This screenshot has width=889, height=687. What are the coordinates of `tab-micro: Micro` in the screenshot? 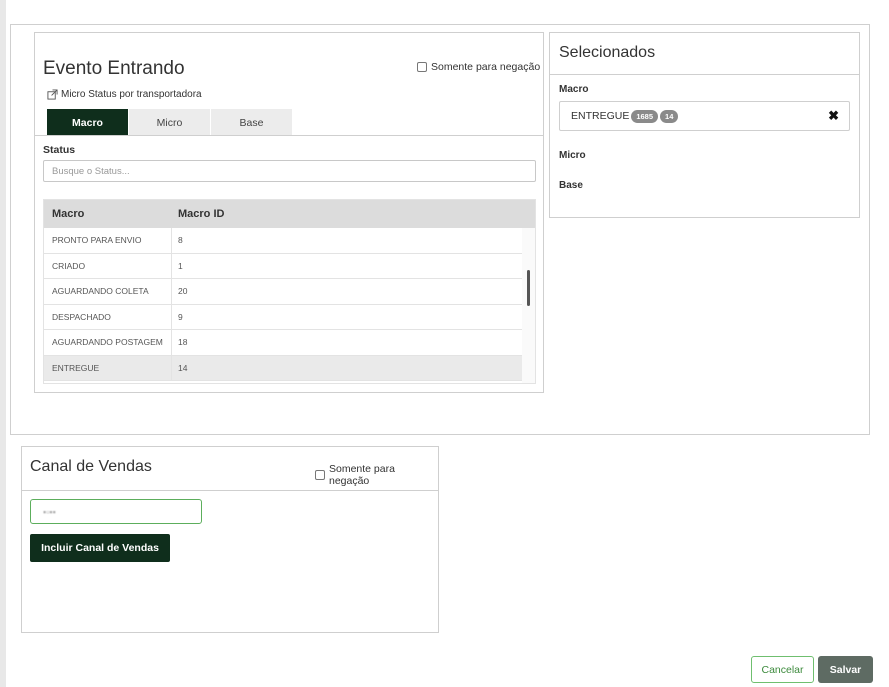 It's located at (169, 122).